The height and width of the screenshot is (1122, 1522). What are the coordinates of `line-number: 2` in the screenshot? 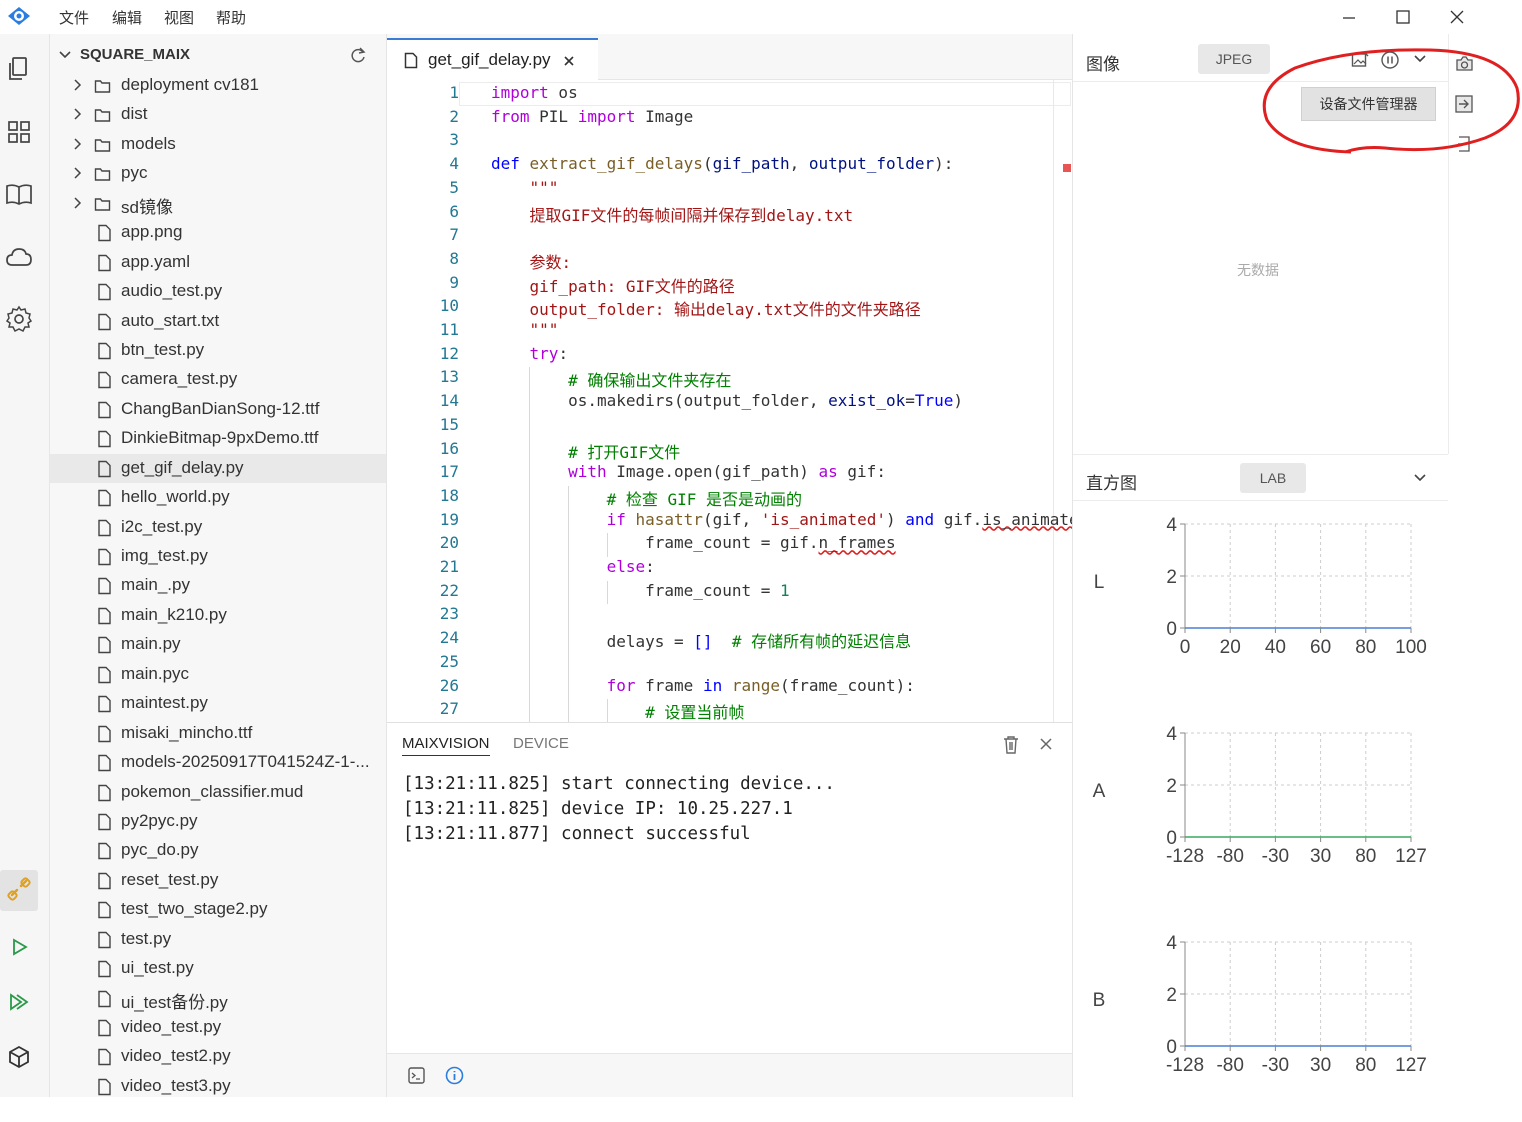 It's located at (454, 116).